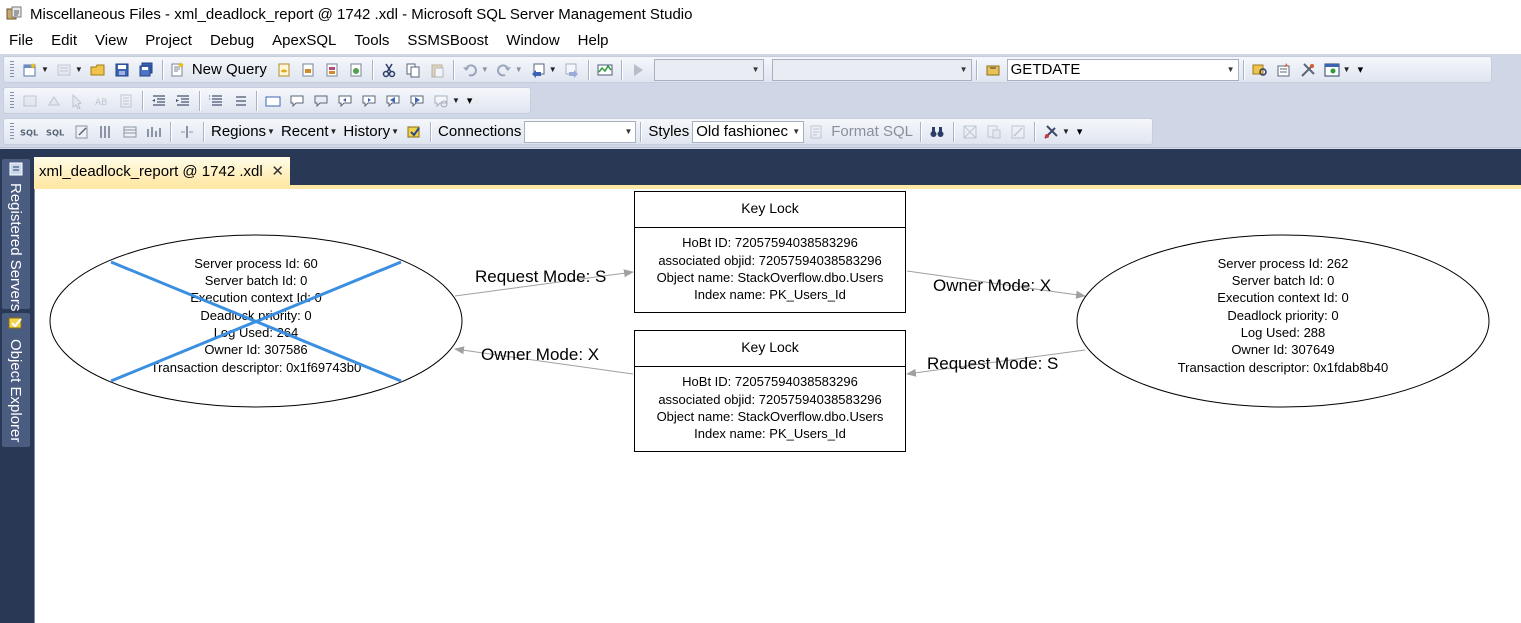 Image resolution: width=1521 pixels, height=623 pixels. I want to click on registered-servers-tab: Registered Servers, so click(16, 235).